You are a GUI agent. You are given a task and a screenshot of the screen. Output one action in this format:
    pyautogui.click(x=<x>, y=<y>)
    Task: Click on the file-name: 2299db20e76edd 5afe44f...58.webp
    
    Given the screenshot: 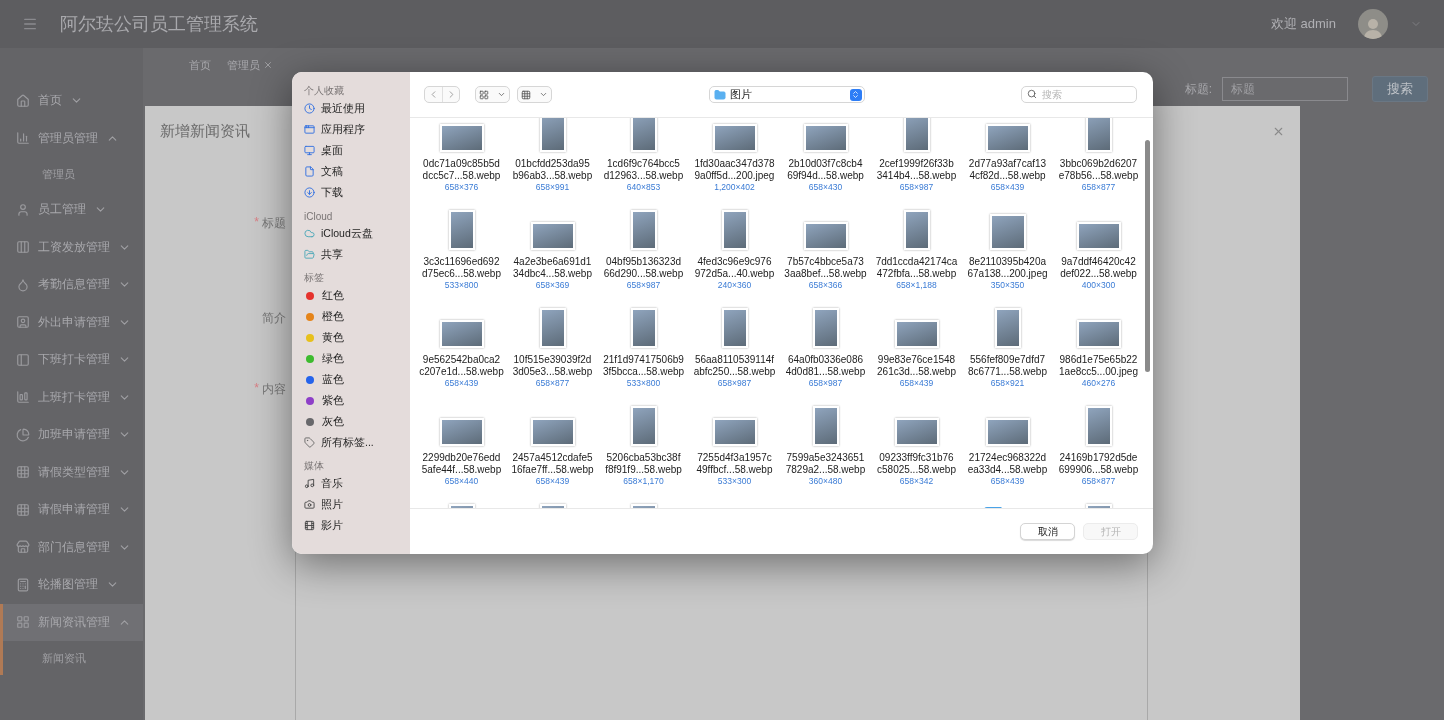 What is the action you would take?
    pyautogui.click(x=461, y=464)
    